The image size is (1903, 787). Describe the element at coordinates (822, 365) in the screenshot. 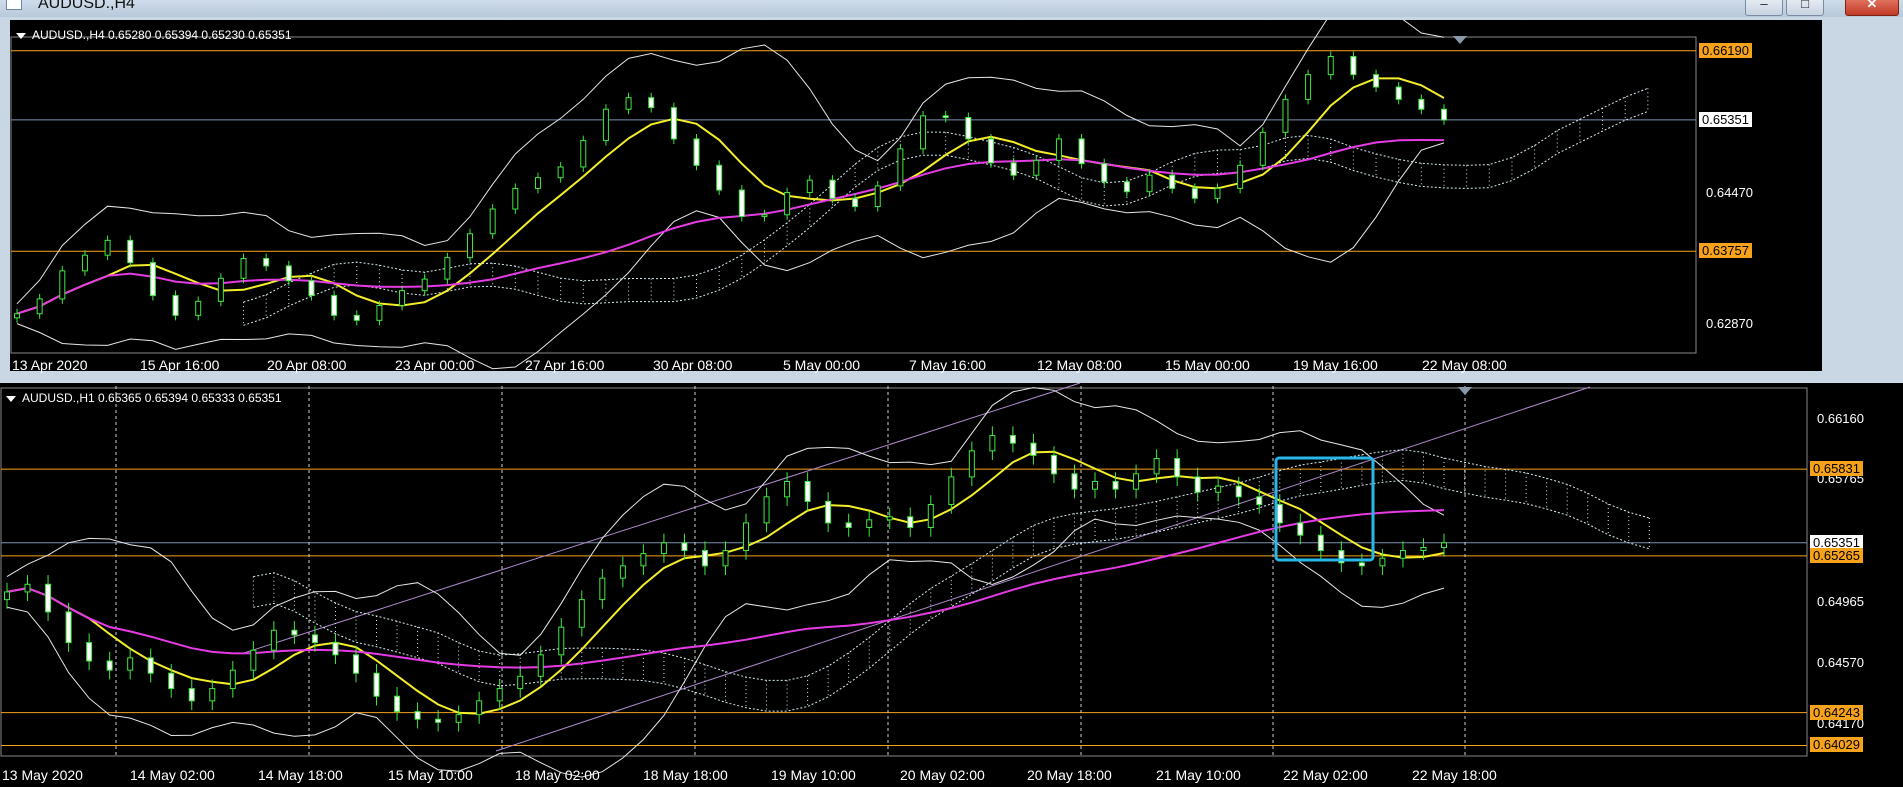

I see `time-axis-label: 5 May 00:00` at that location.